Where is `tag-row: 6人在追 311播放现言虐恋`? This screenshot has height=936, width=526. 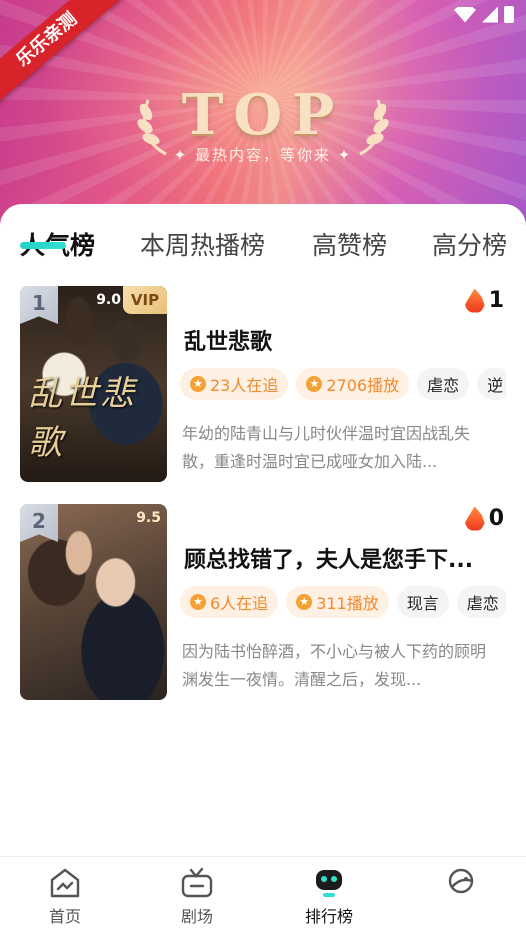 tag-row: 6人在追 311播放现言虐恋 is located at coordinates (343, 603).